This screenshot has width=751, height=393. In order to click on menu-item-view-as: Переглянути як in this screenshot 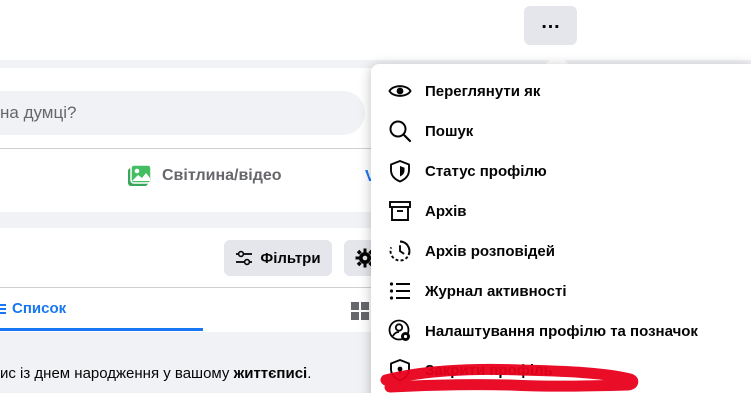, I will do `click(561, 91)`.